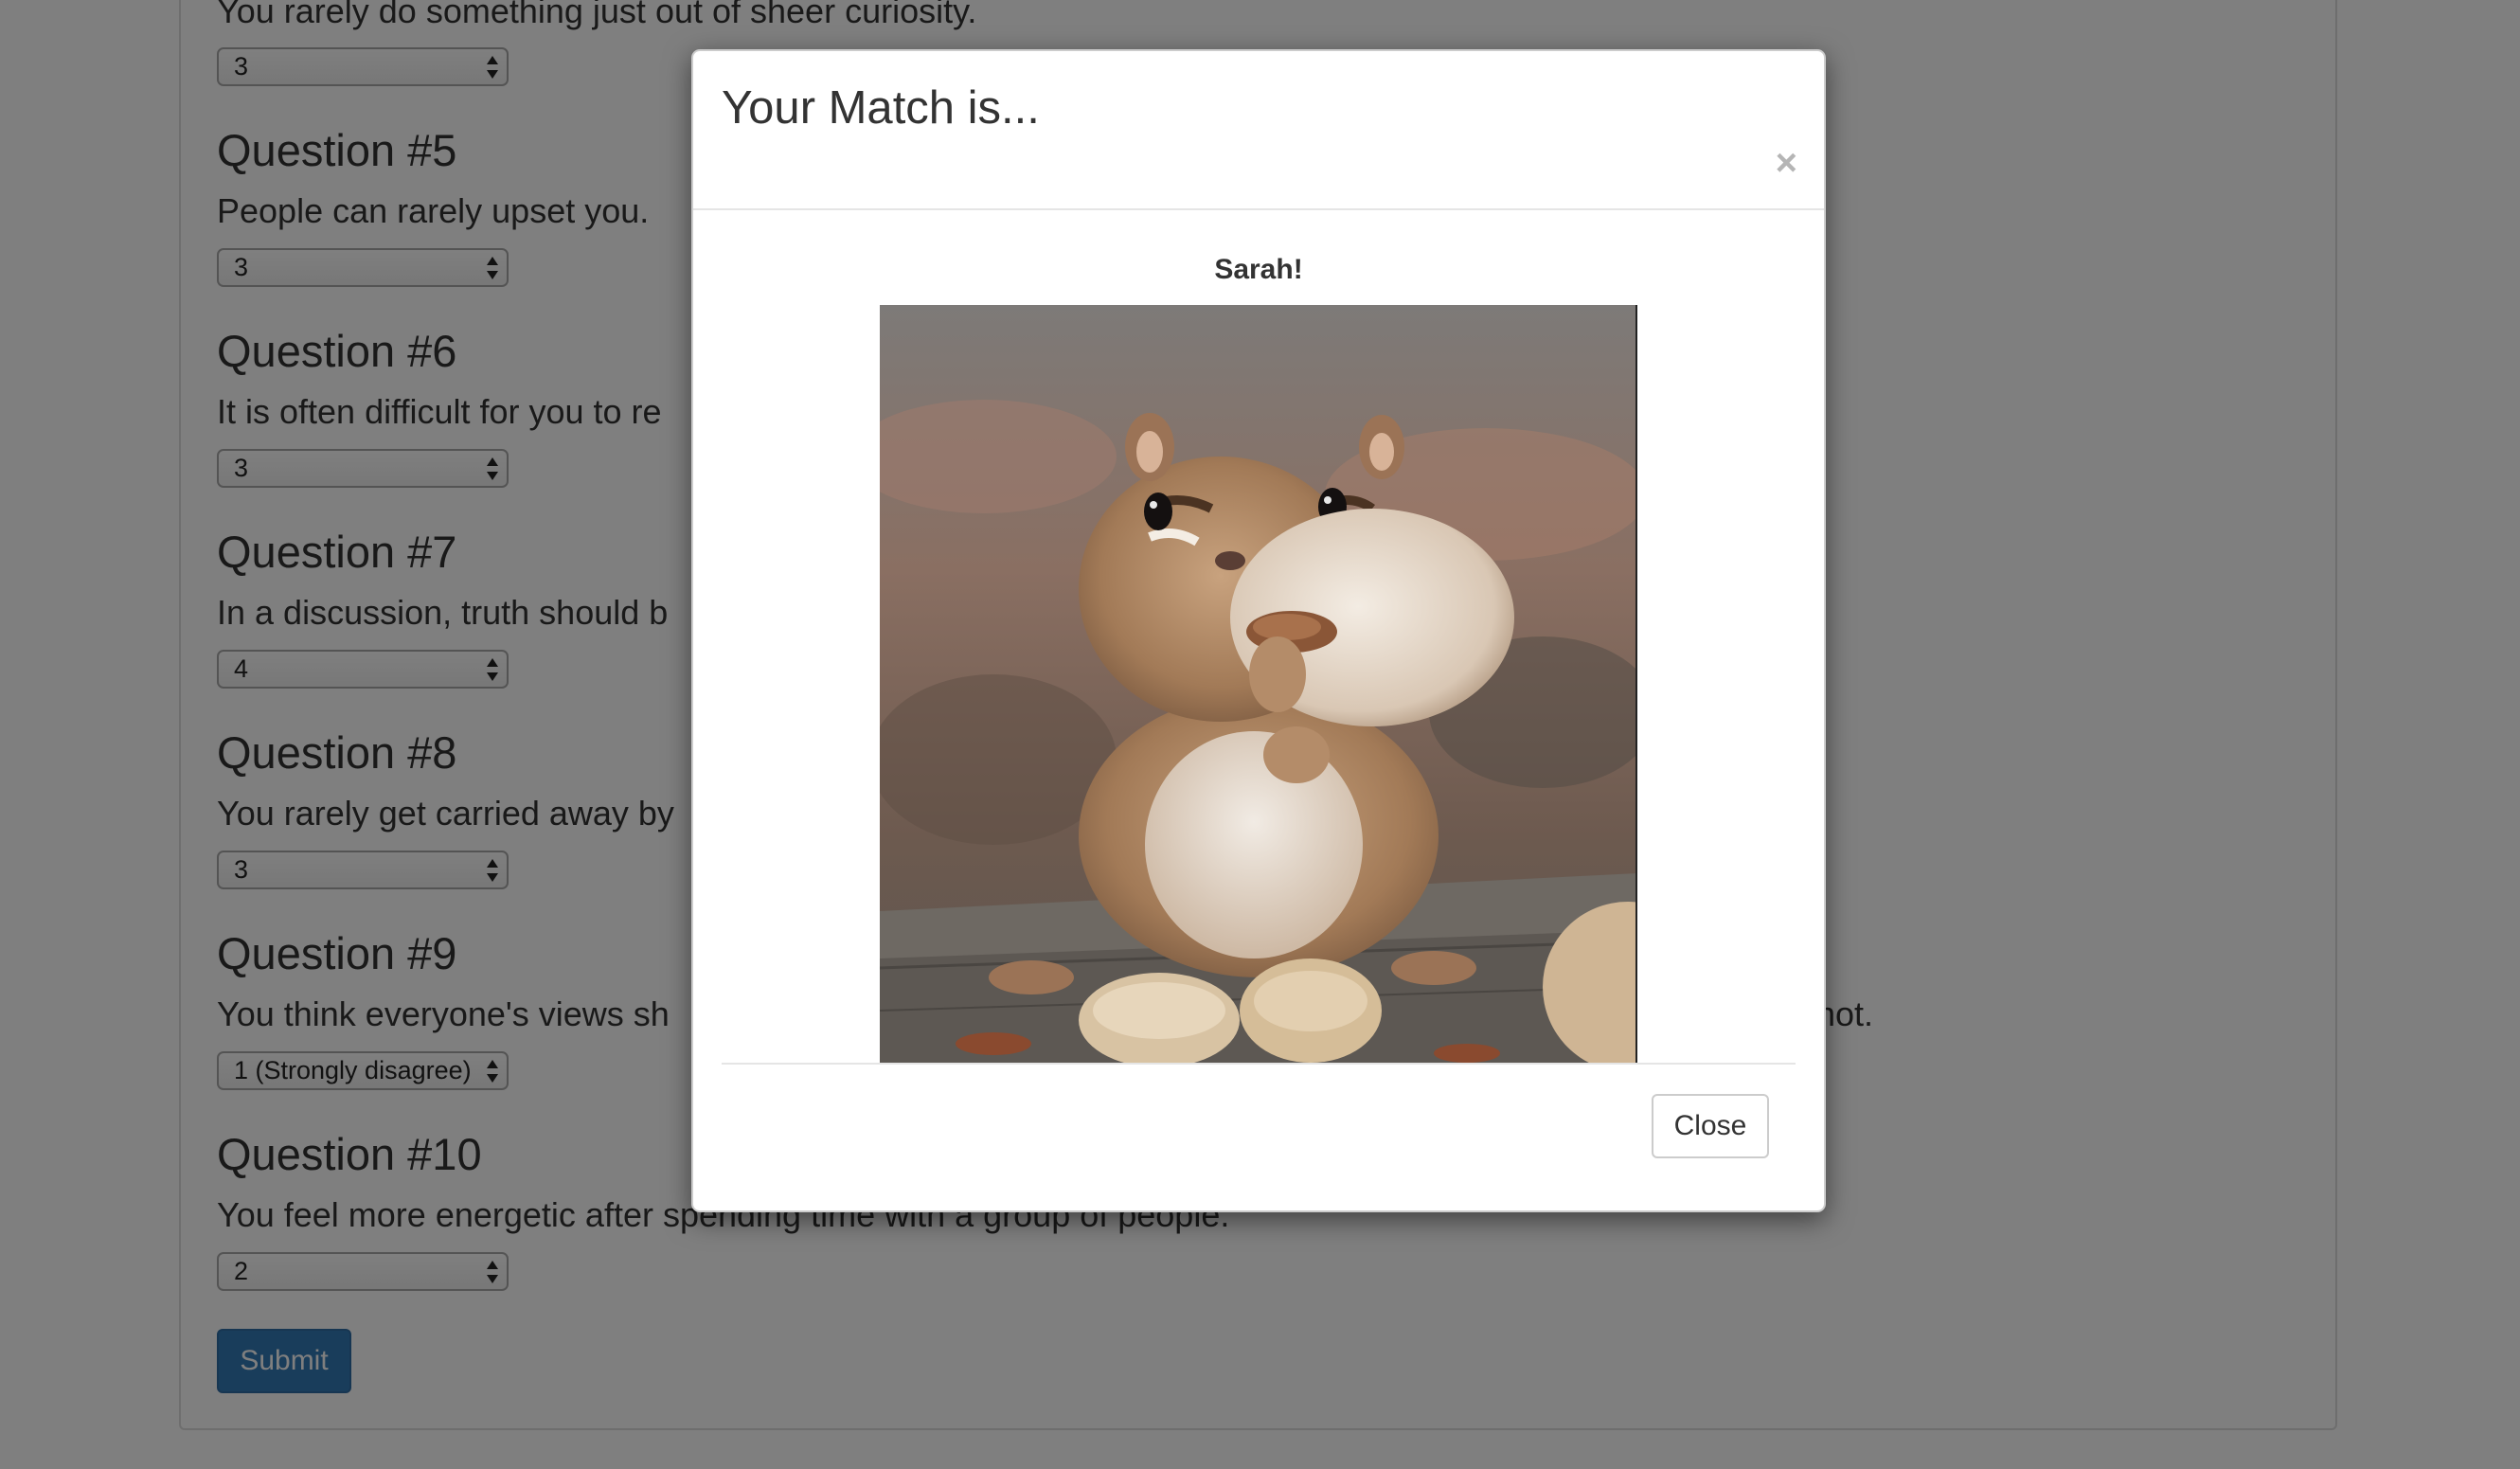 This screenshot has height=1469, width=2520. I want to click on close-icon: ×, so click(1787, 163).